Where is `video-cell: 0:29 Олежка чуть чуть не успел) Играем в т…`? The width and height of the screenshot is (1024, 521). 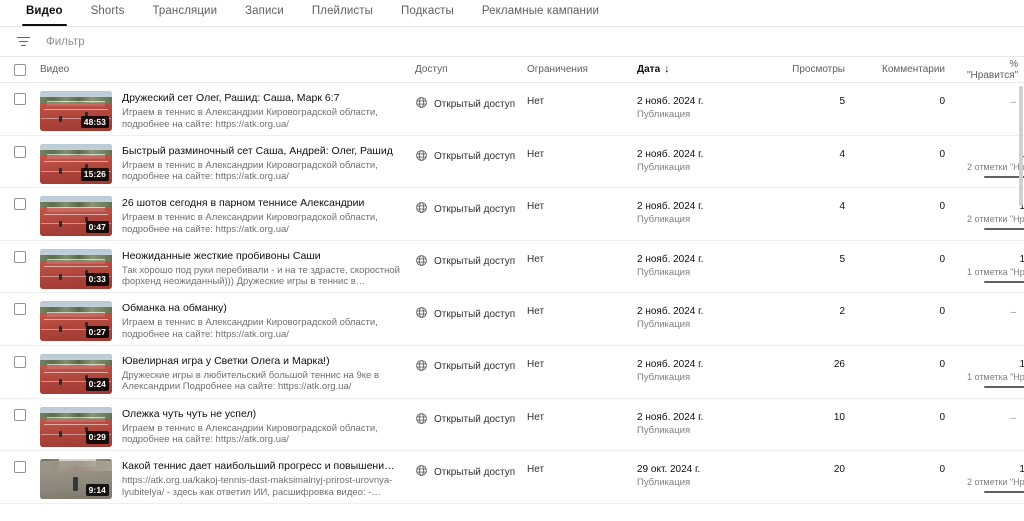
video-cell: 0:29 Олежка чуть чуть не успел) Играем в т… is located at coordinates (227, 426).